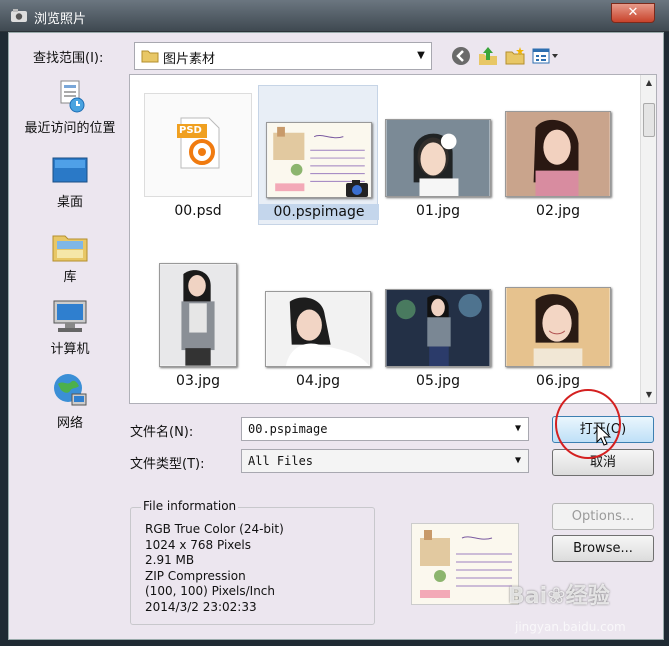  Describe the element at coordinates (570, 627) in the screenshot. I see `watermark-url: jingyan.baidu.com` at that location.